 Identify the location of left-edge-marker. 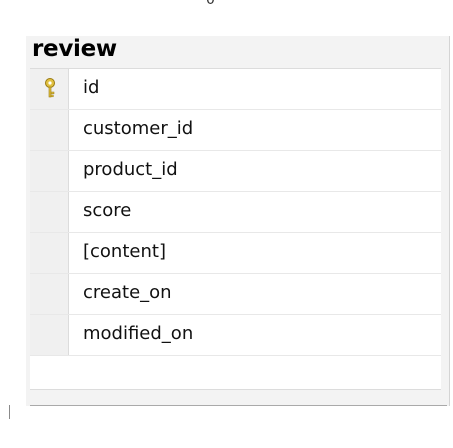
(9, 412).